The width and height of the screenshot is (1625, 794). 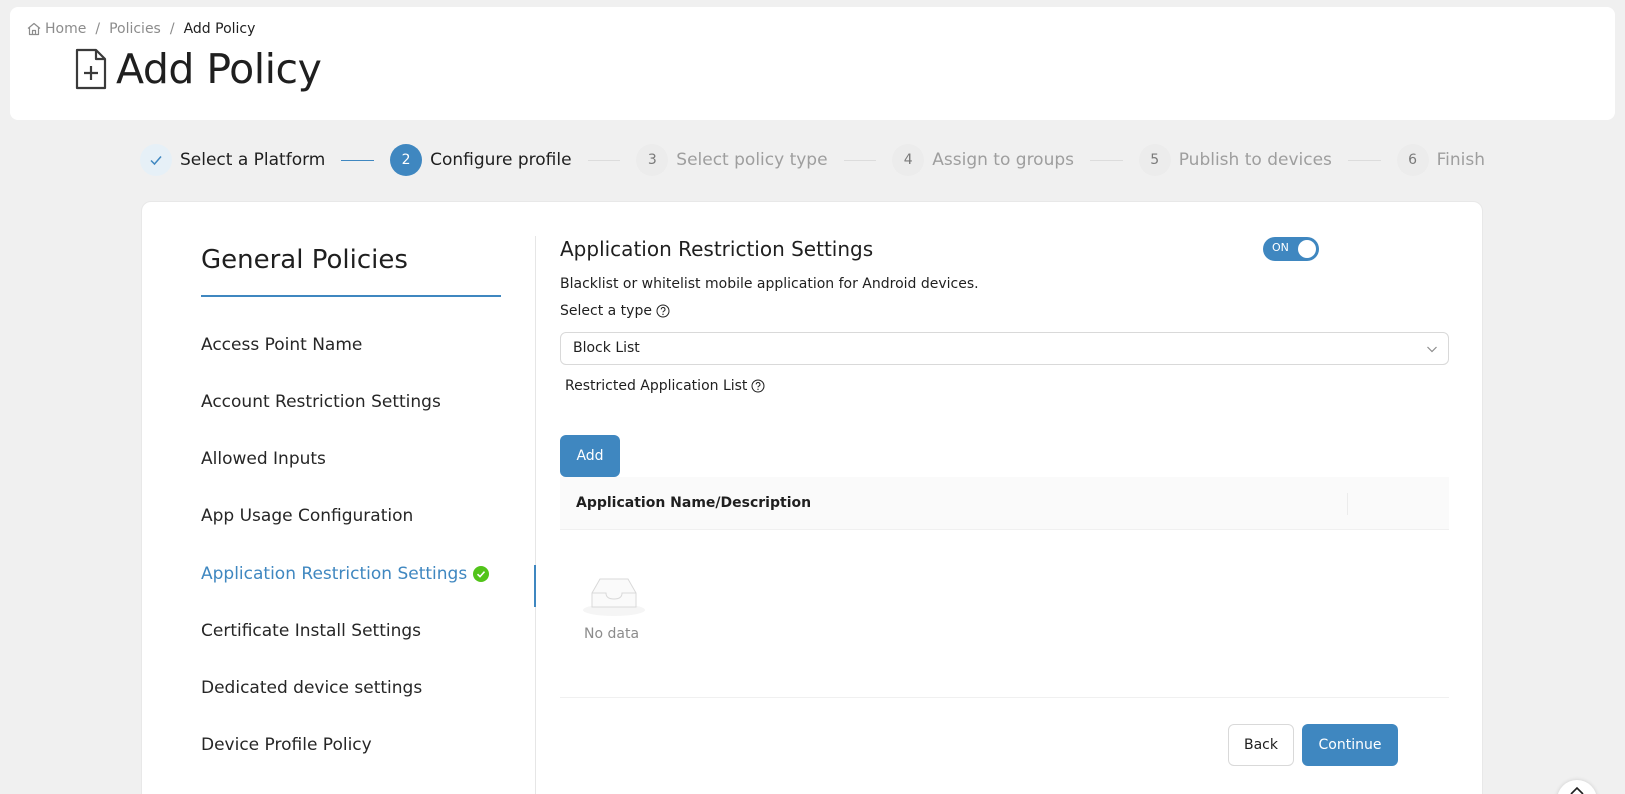 What do you see at coordinates (91, 69) in the screenshot?
I see `file-add-icon` at bounding box center [91, 69].